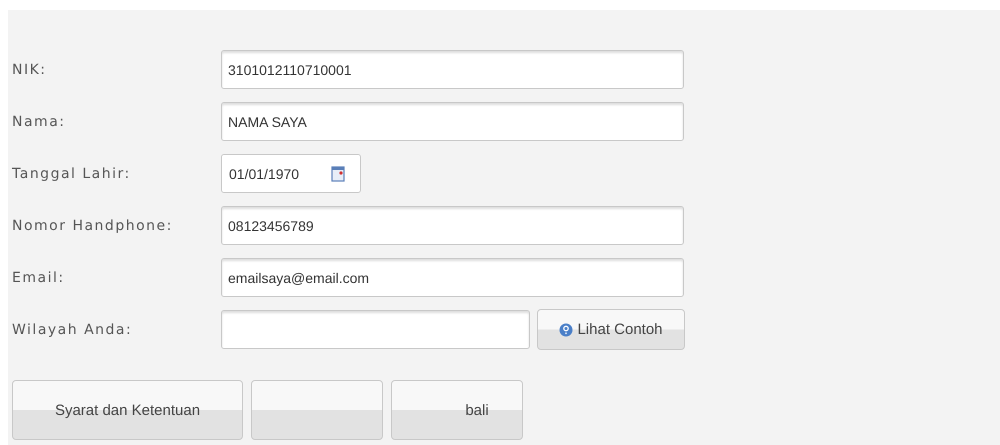  Describe the element at coordinates (452, 121) in the screenshot. I see `text-field: NAMA SAYA` at that location.